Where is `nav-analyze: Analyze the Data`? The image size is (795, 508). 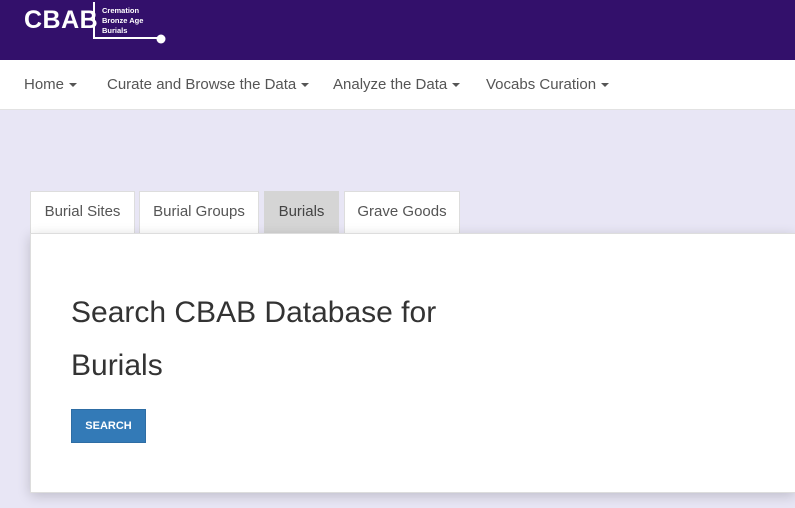
nav-analyze: Analyze the Data is located at coordinates (397, 85).